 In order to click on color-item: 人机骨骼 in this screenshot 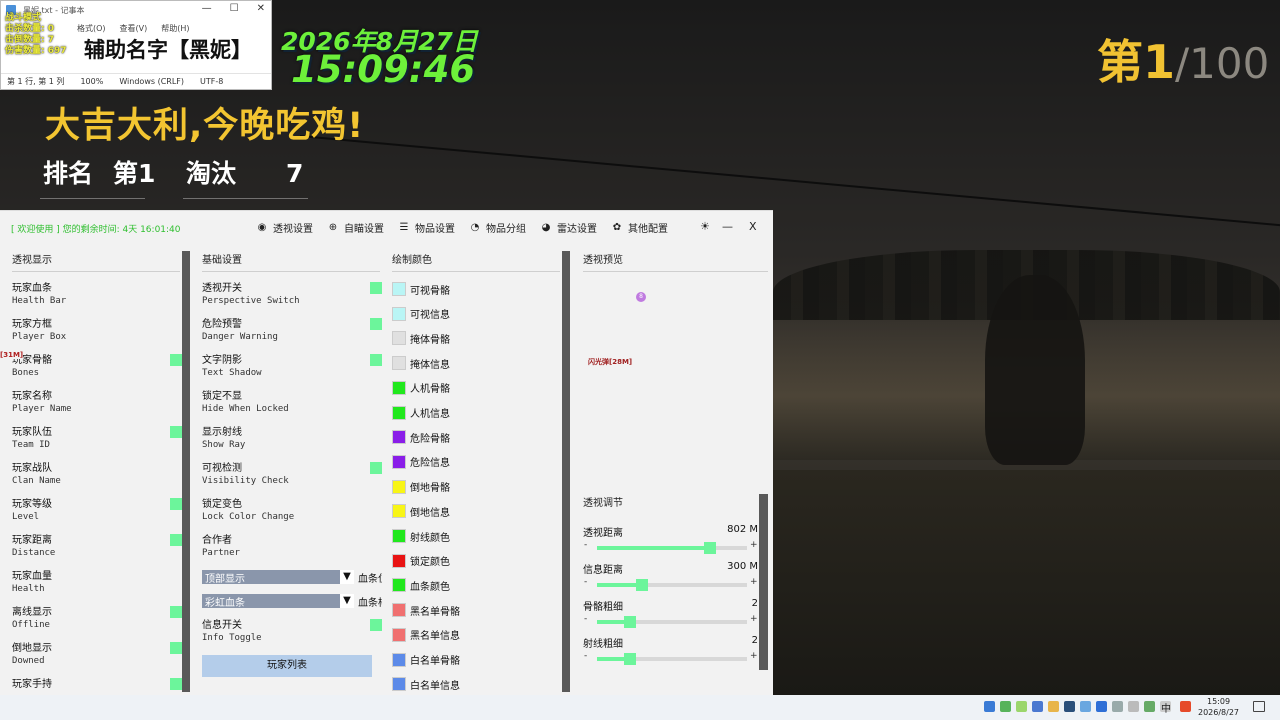, I will do `click(421, 387)`.